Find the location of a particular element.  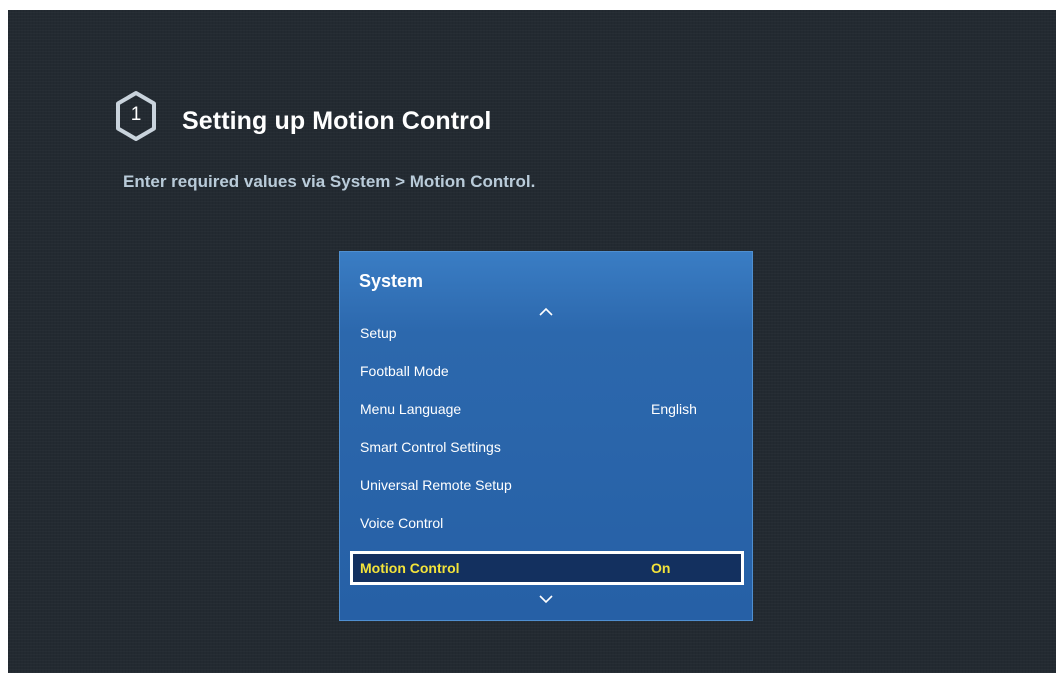

menu-item-value: On is located at coordinates (661, 568).